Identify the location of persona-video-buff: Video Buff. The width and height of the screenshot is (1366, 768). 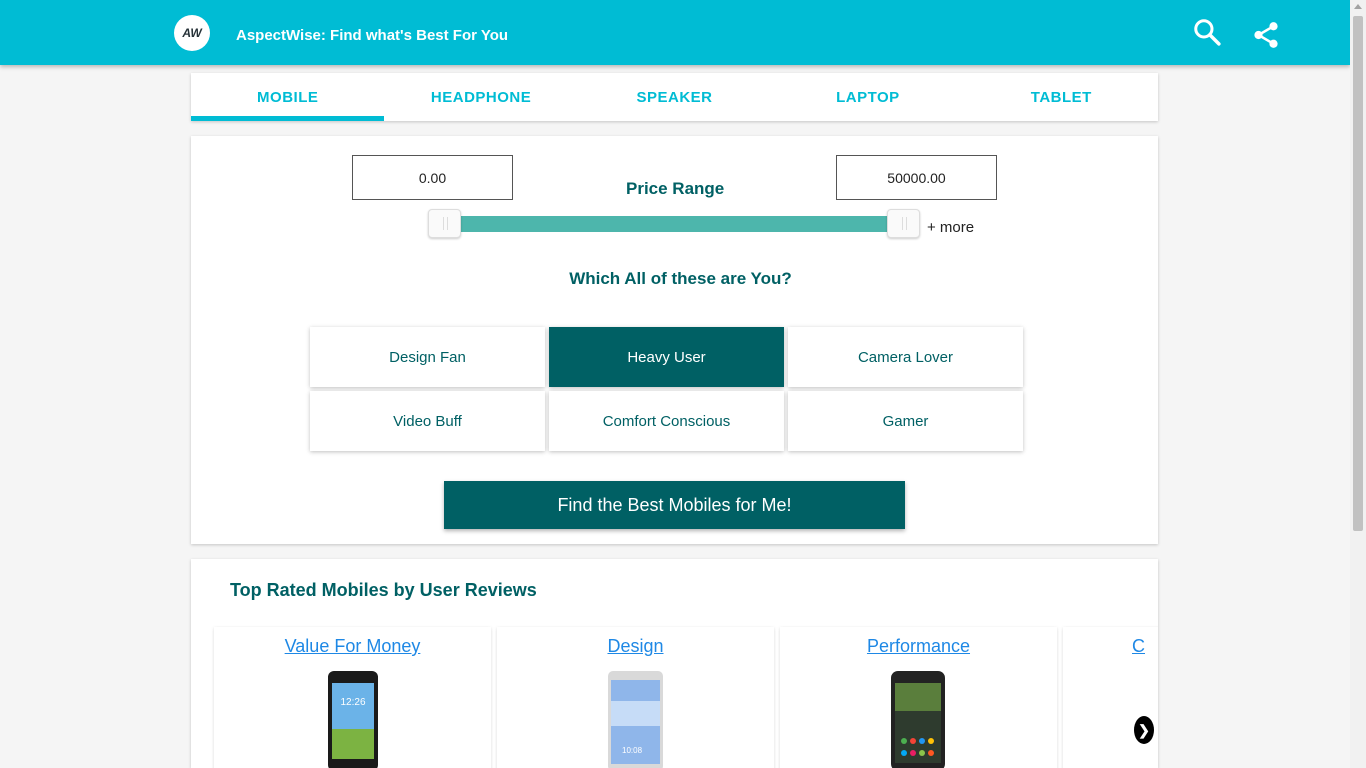
(427, 421).